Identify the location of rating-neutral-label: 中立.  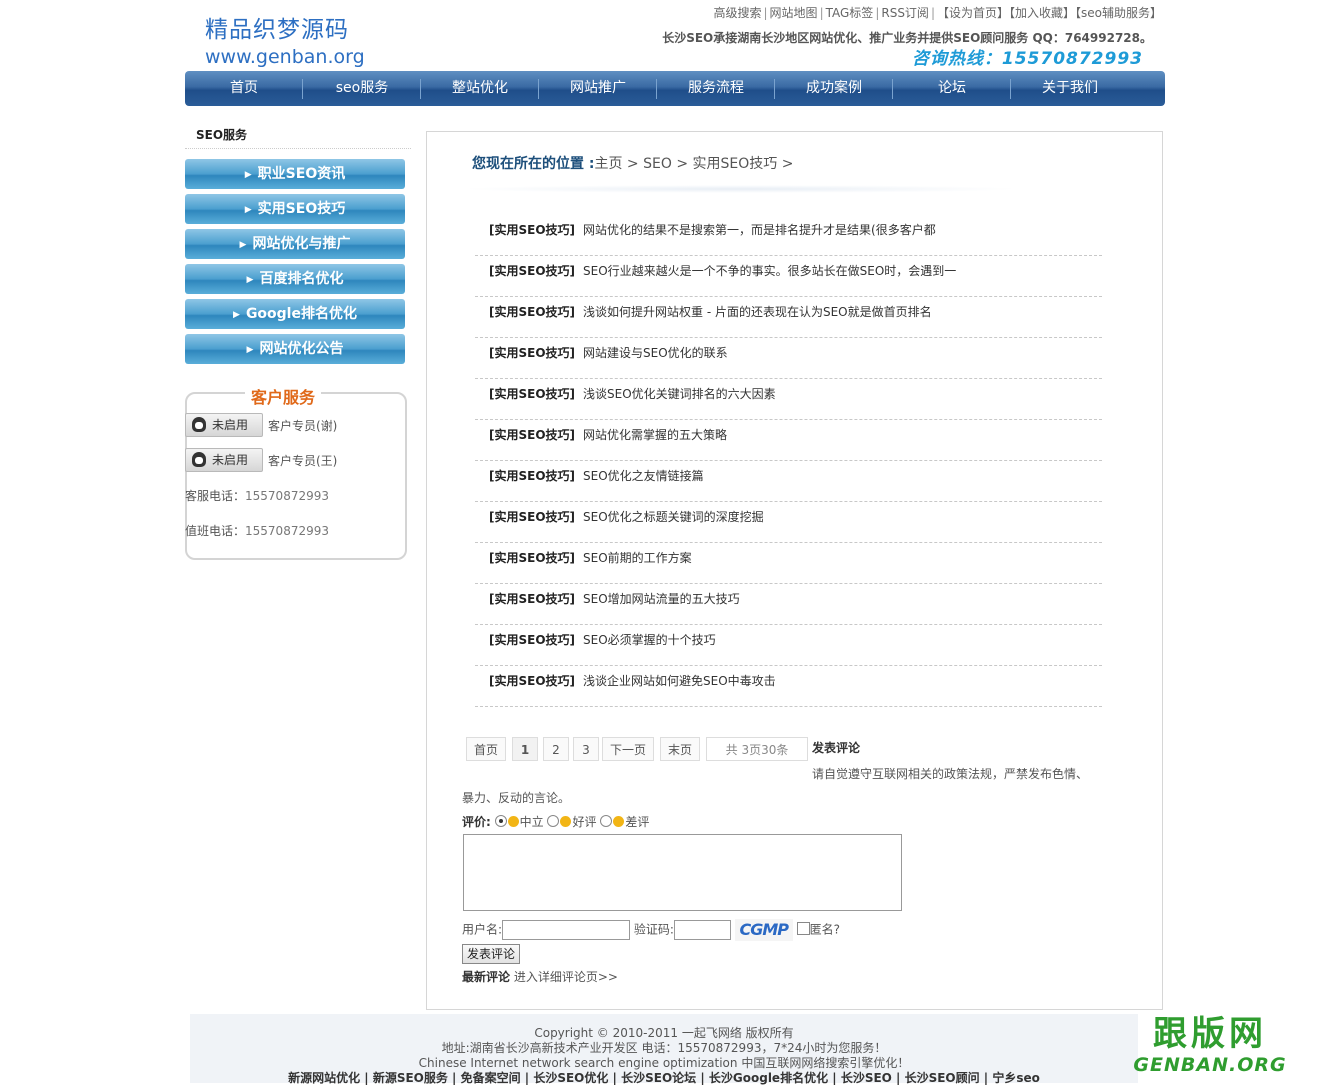
(531, 822).